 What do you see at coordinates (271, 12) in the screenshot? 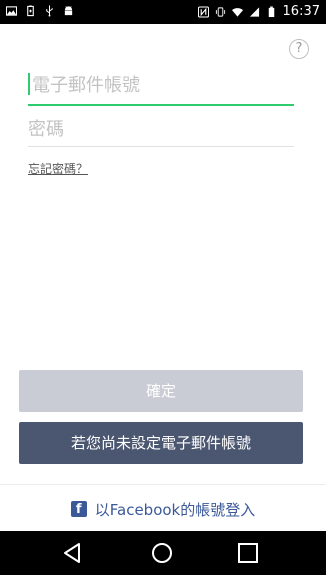
I see `battery-icon` at bounding box center [271, 12].